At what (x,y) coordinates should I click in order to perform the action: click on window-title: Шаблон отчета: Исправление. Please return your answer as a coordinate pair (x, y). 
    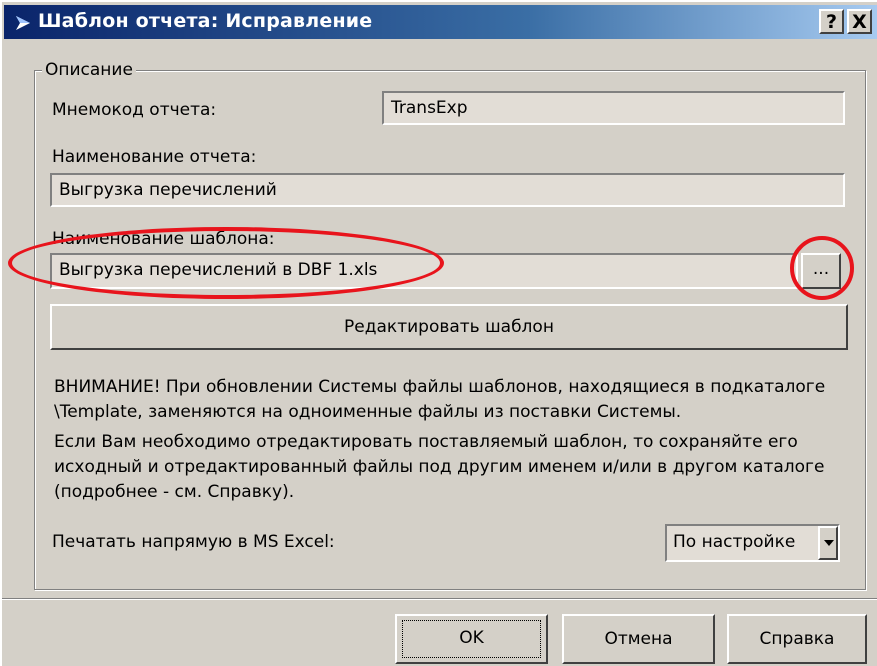
    Looking at the image, I should click on (205, 21).